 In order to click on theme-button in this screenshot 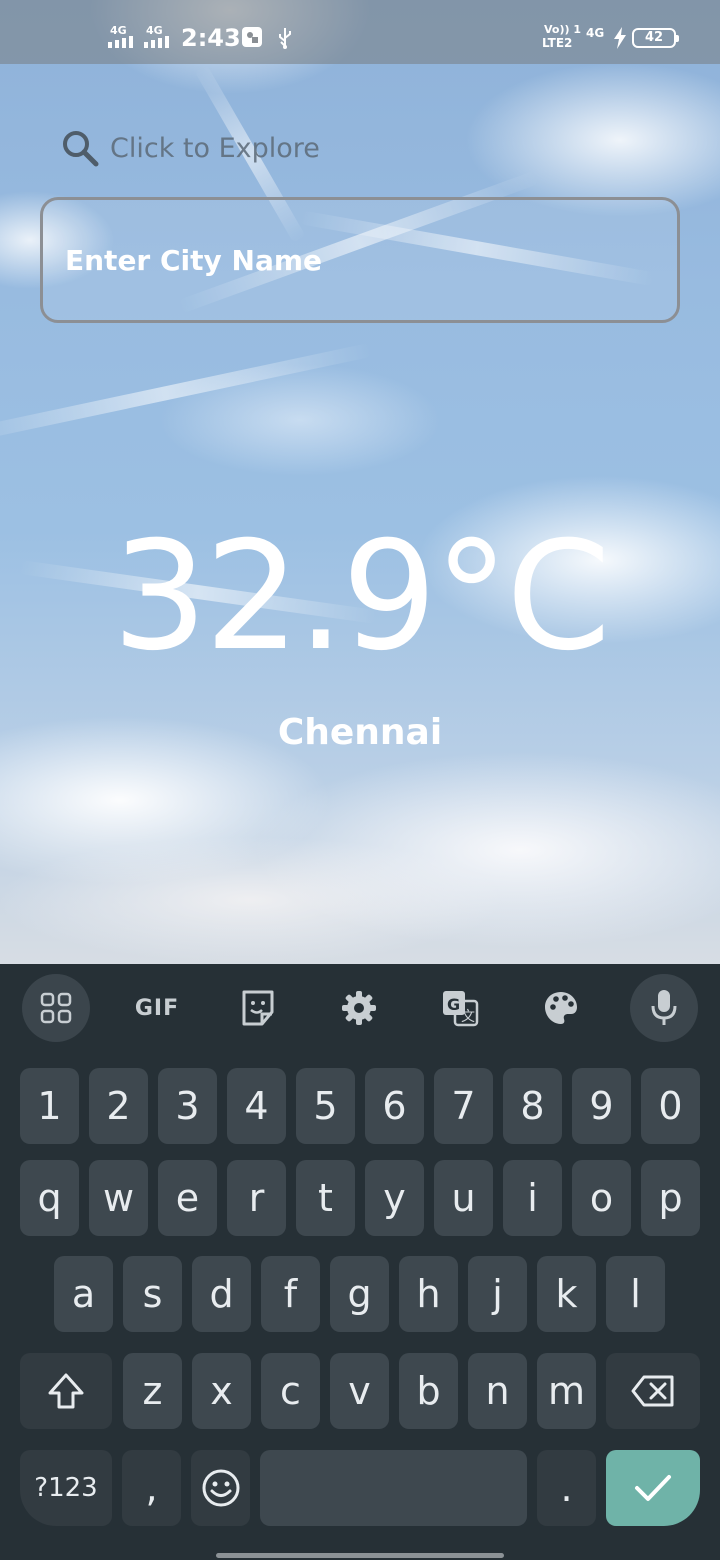, I will do `click(561, 1008)`.